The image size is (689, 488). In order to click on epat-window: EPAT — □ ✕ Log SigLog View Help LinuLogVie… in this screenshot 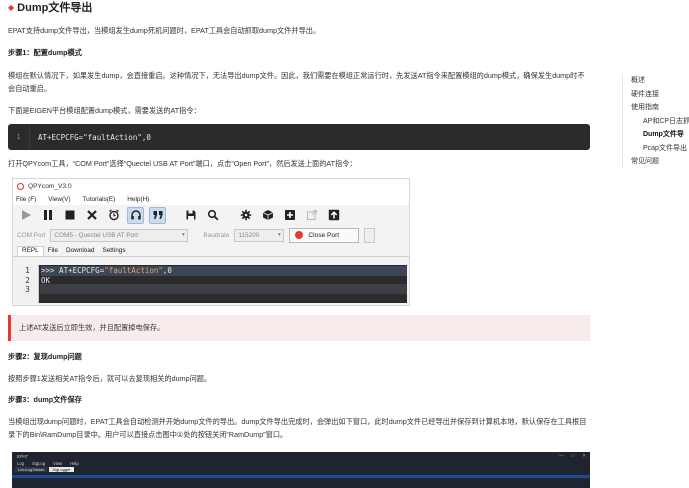, I will do `click(301, 470)`.